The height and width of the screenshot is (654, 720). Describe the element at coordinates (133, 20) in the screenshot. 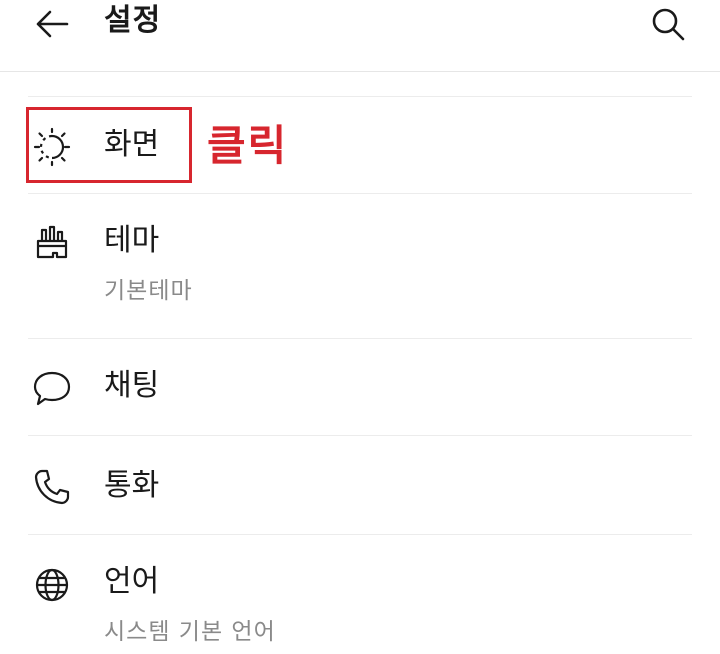

I see `page-title: 설정` at that location.